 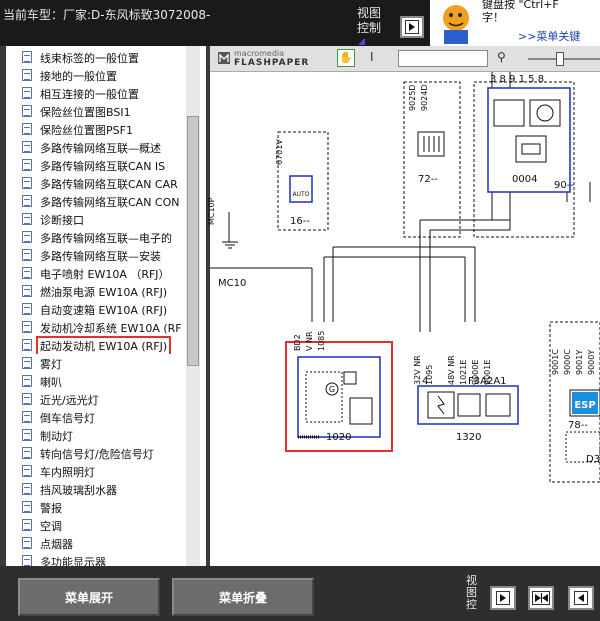 I want to click on menu-item-label: 保险丝位置图BSI1, so click(x=85, y=112).